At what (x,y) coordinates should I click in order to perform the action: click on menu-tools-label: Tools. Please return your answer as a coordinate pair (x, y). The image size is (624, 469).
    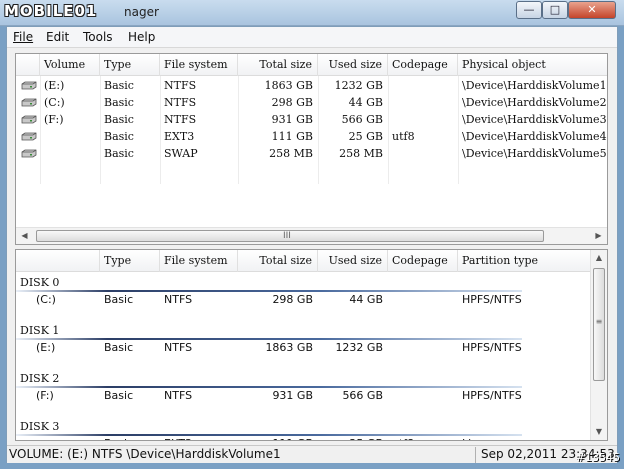
    Looking at the image, I should click on (98, 37).